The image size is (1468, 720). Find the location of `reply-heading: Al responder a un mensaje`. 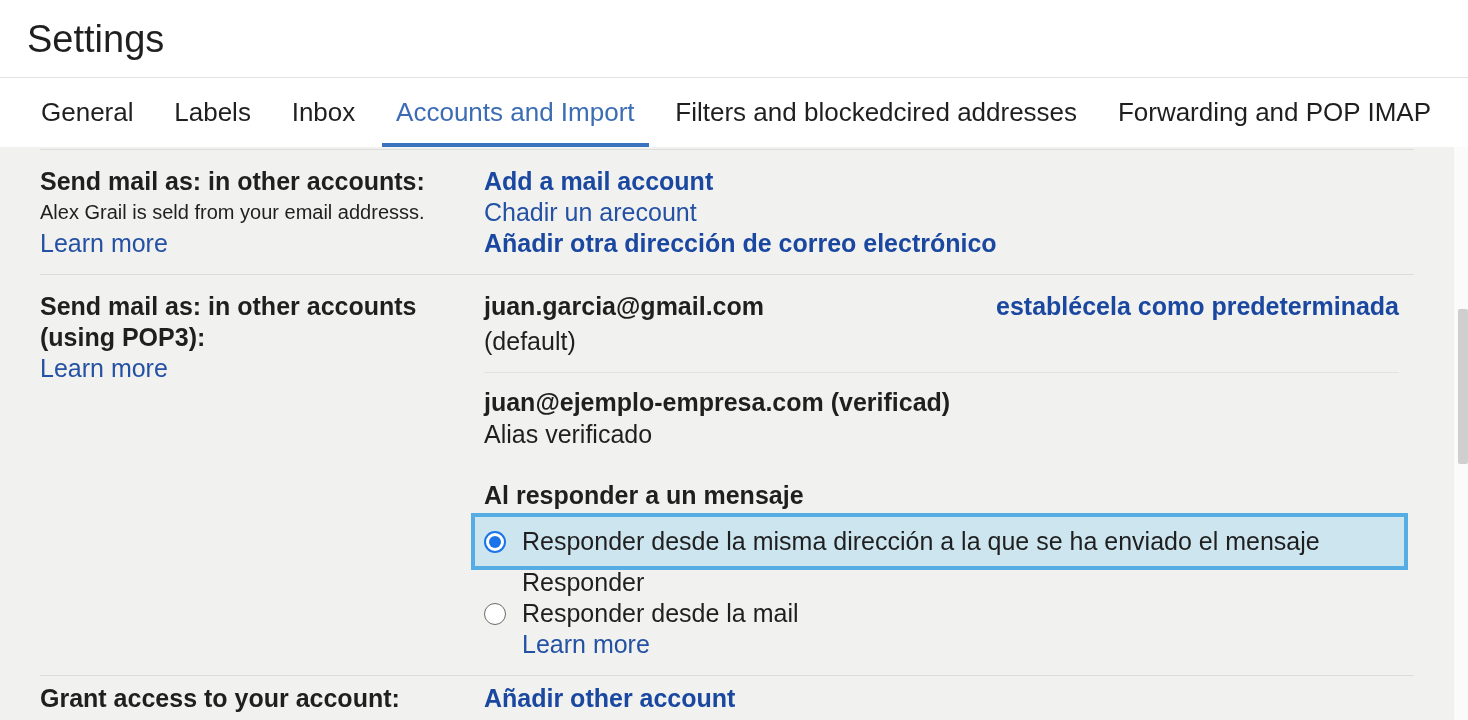

reply-heading: Al responder a un mensaje is located at coordinates (644, 495).